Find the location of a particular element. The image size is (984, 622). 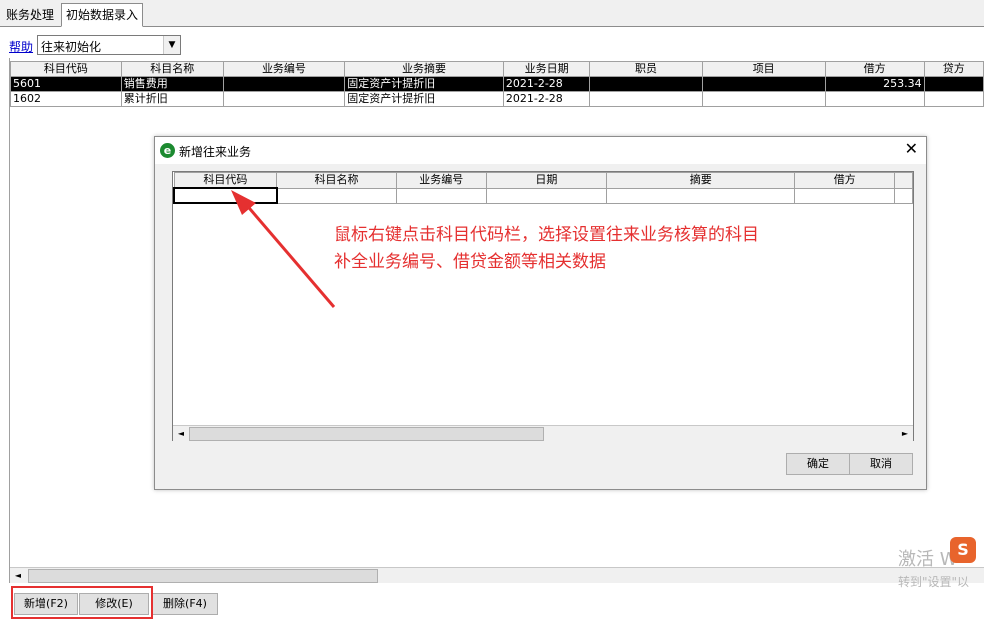

tab-accounting: 账务处理 is located at coordinates (30, 15).